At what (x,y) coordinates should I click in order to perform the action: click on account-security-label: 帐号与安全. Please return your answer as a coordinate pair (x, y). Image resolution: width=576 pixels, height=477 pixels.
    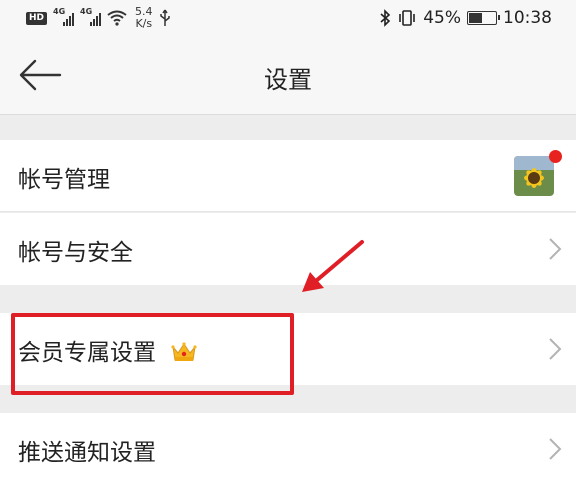
    Looking at the image, I should click on (75, 253).